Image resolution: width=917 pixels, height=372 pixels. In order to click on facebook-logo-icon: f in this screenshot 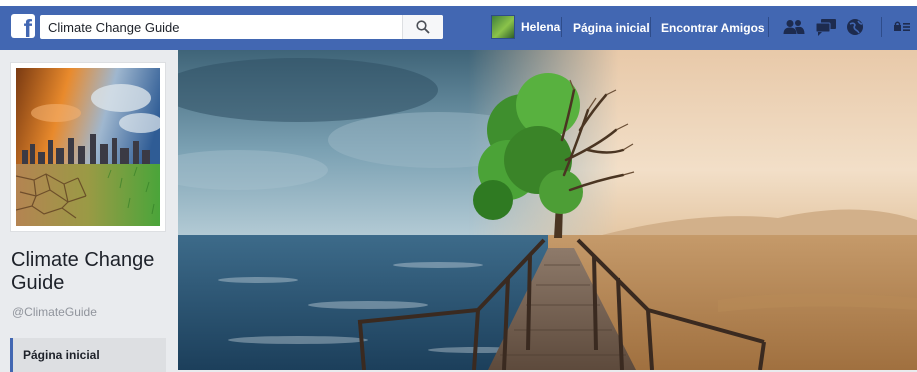, I will do `click(23, 26)`.